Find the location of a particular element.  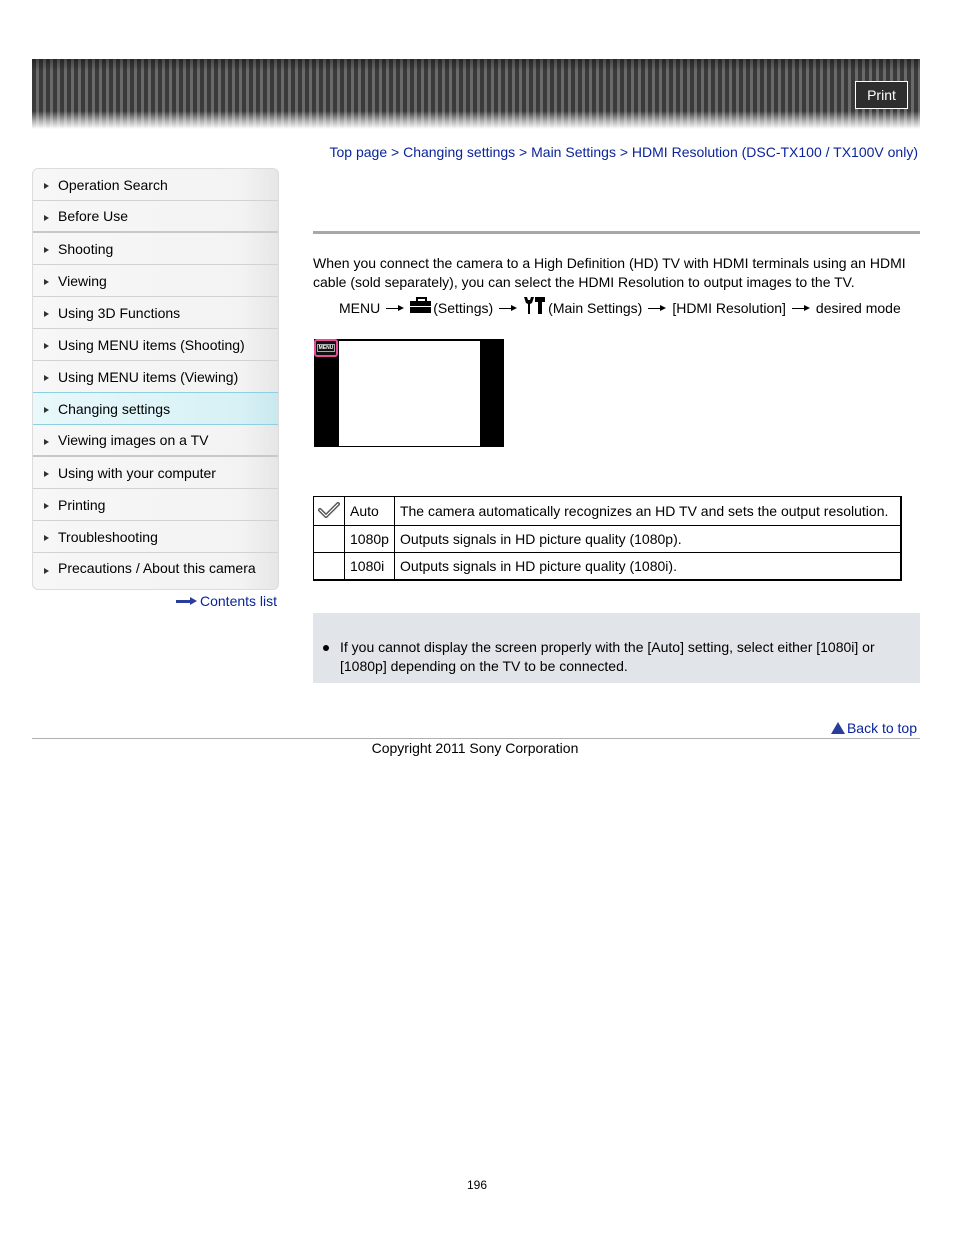

menu-path-settings: (Settings) is located at coordinates (463, 308).